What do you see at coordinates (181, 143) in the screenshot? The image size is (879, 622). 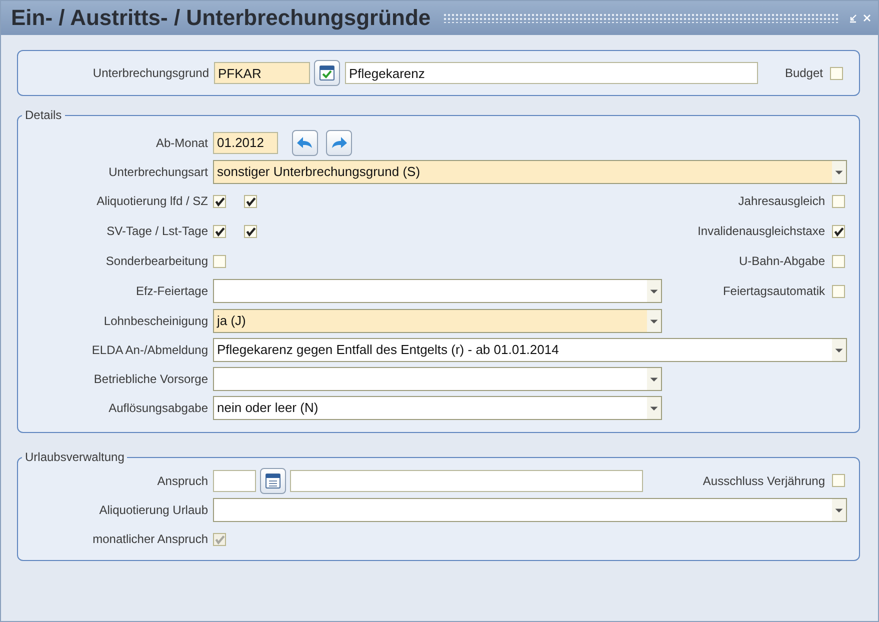 I see `field-label: Ab-Monat` at bounding box center [181, 143].